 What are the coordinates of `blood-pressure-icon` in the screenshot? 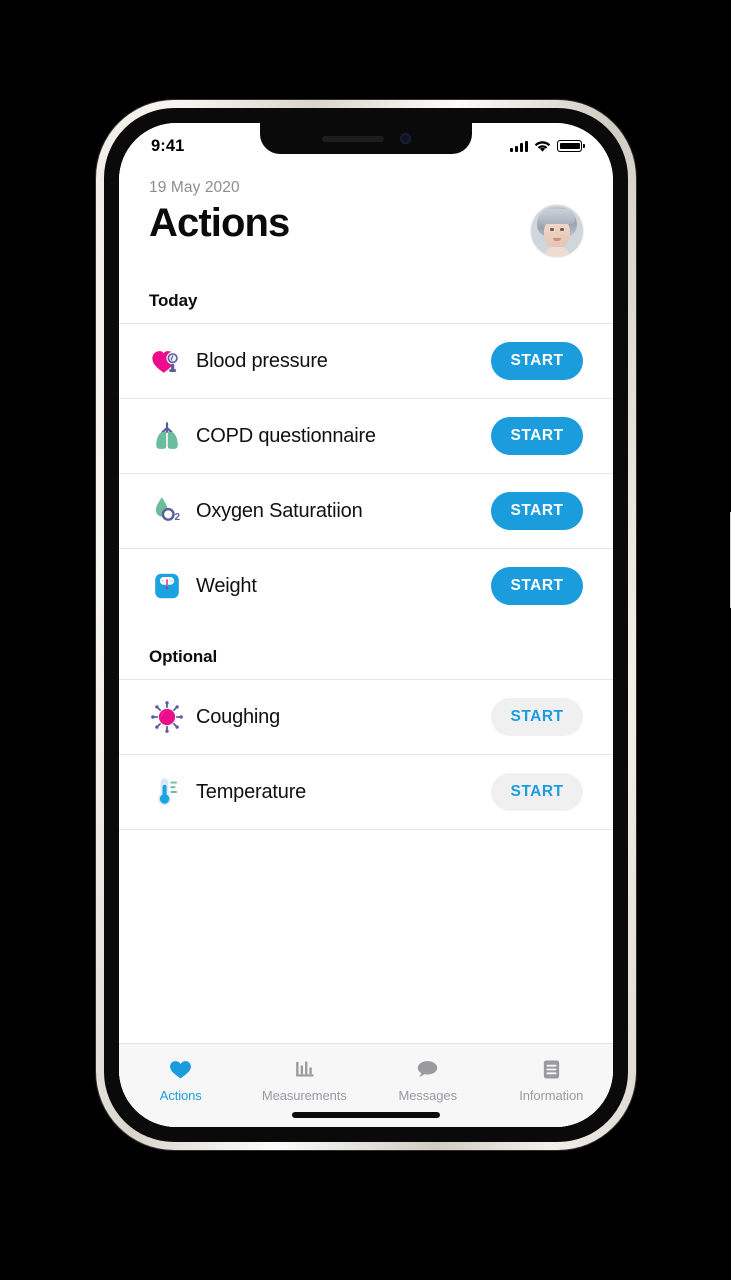 It's located at (167, 361).